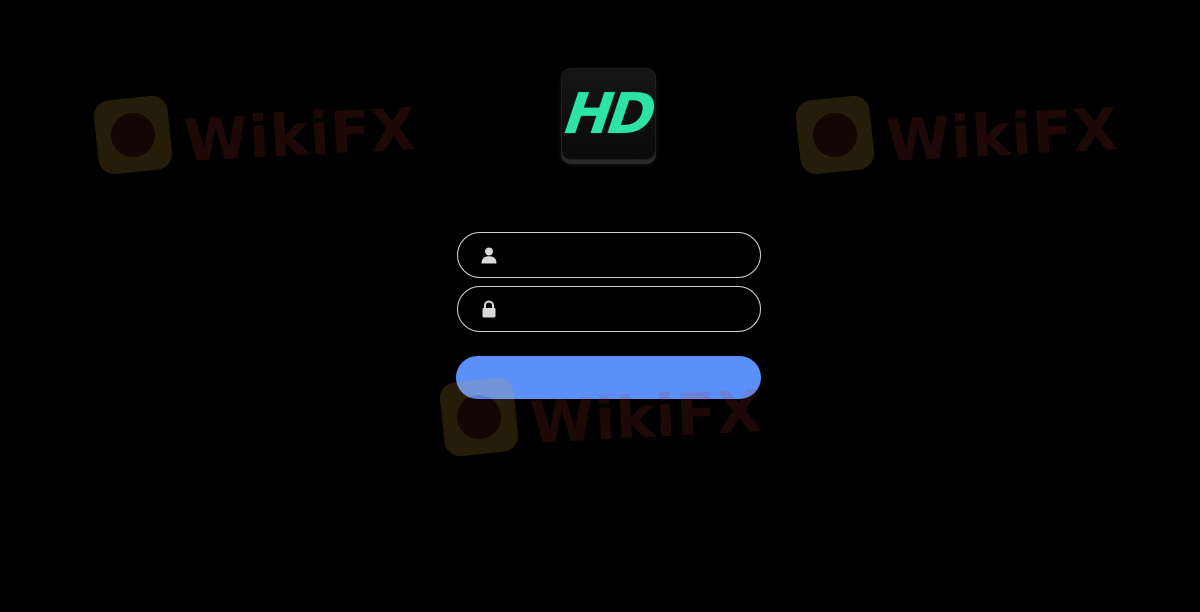  Describe the element at coordinates (489, 309) in the screenshot. I see `lock-icon` at that location.